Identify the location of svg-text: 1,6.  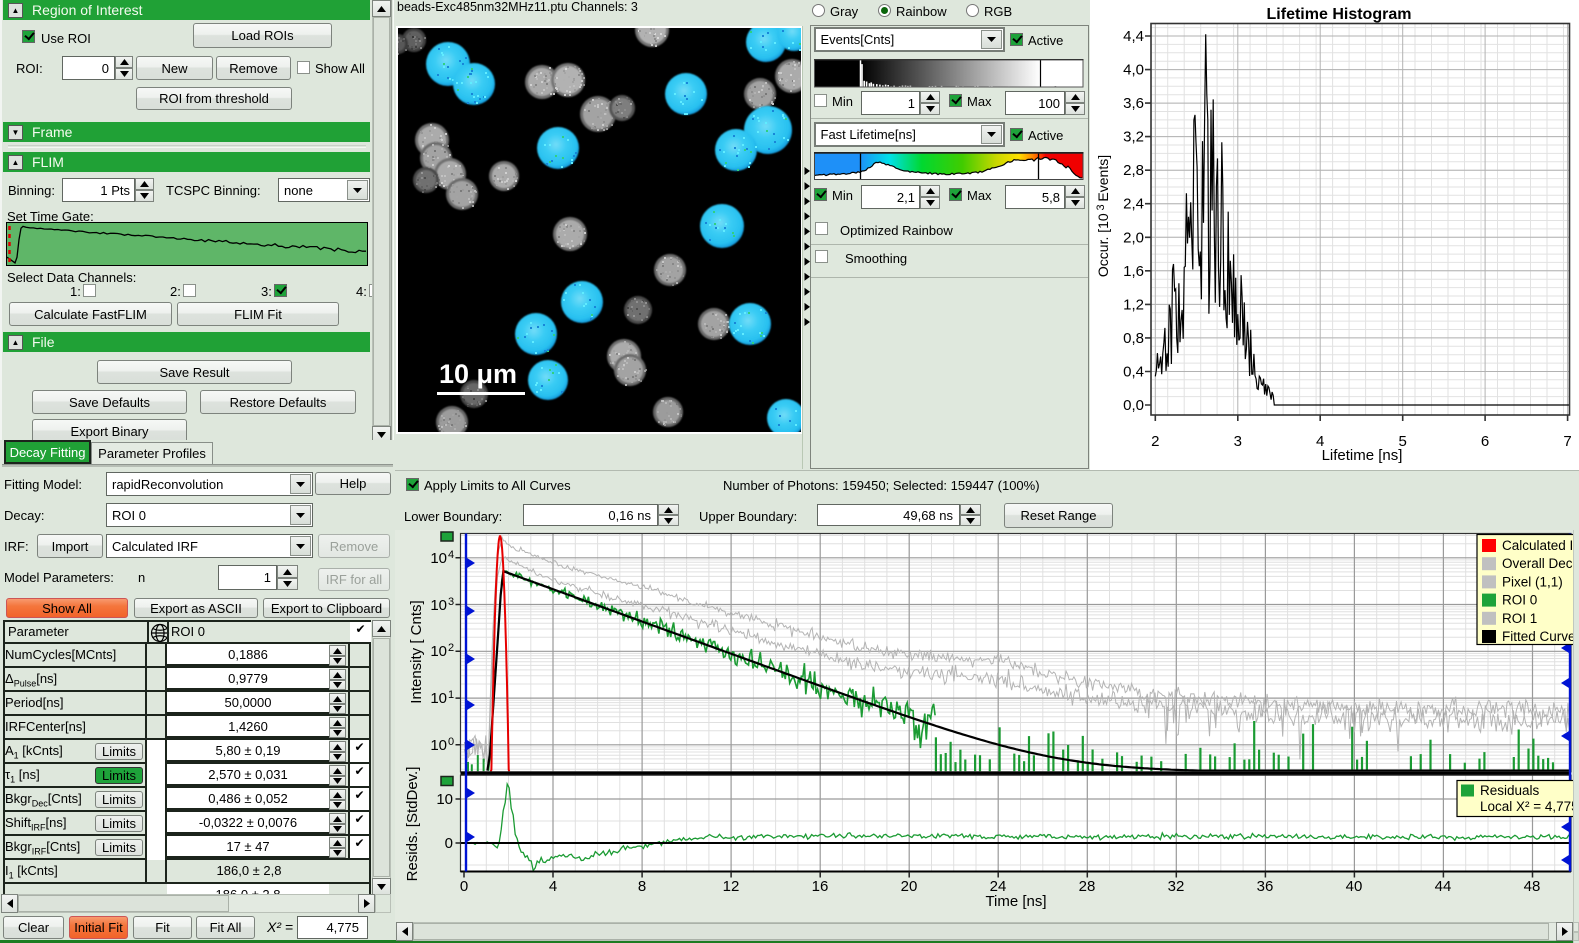
(1133, 271).